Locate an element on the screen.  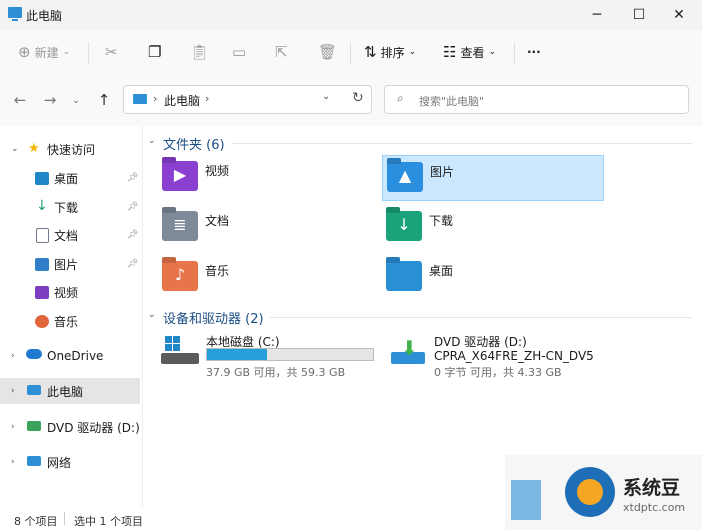
sidebar-item-label: DVD 驱动器 (D:) CF is located at coordinates (93, 427).